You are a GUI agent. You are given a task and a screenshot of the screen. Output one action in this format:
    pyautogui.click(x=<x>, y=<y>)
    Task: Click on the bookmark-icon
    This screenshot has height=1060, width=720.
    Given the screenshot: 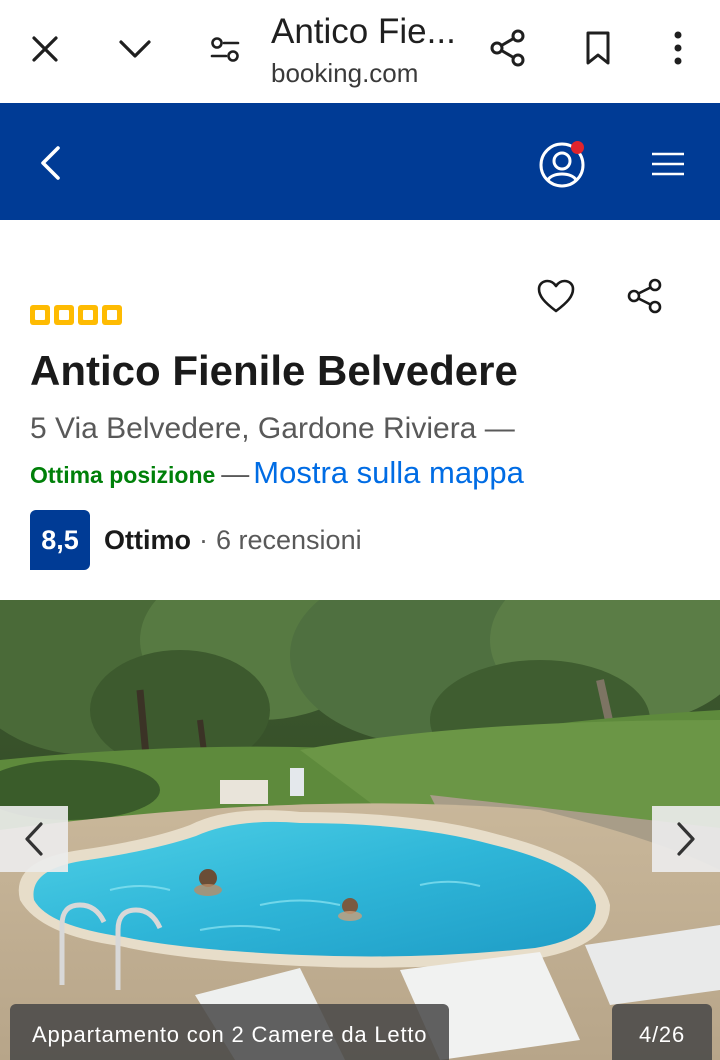 What is the action you would take?
    pyautogui.click(x=598, y=48)
    